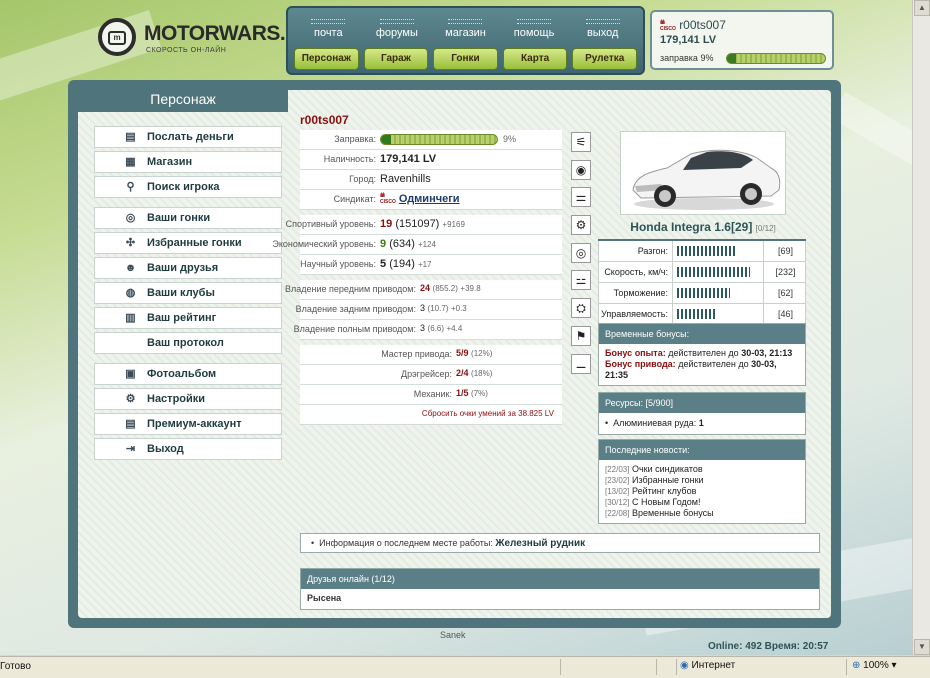 This screenshot has width=930, height=678. What do you see at coordinates (488, 413) in the screenshot?
I see `reset-skills-link: Сбросить очки умений за 38.825 LV` at bounding box center [488, 413].